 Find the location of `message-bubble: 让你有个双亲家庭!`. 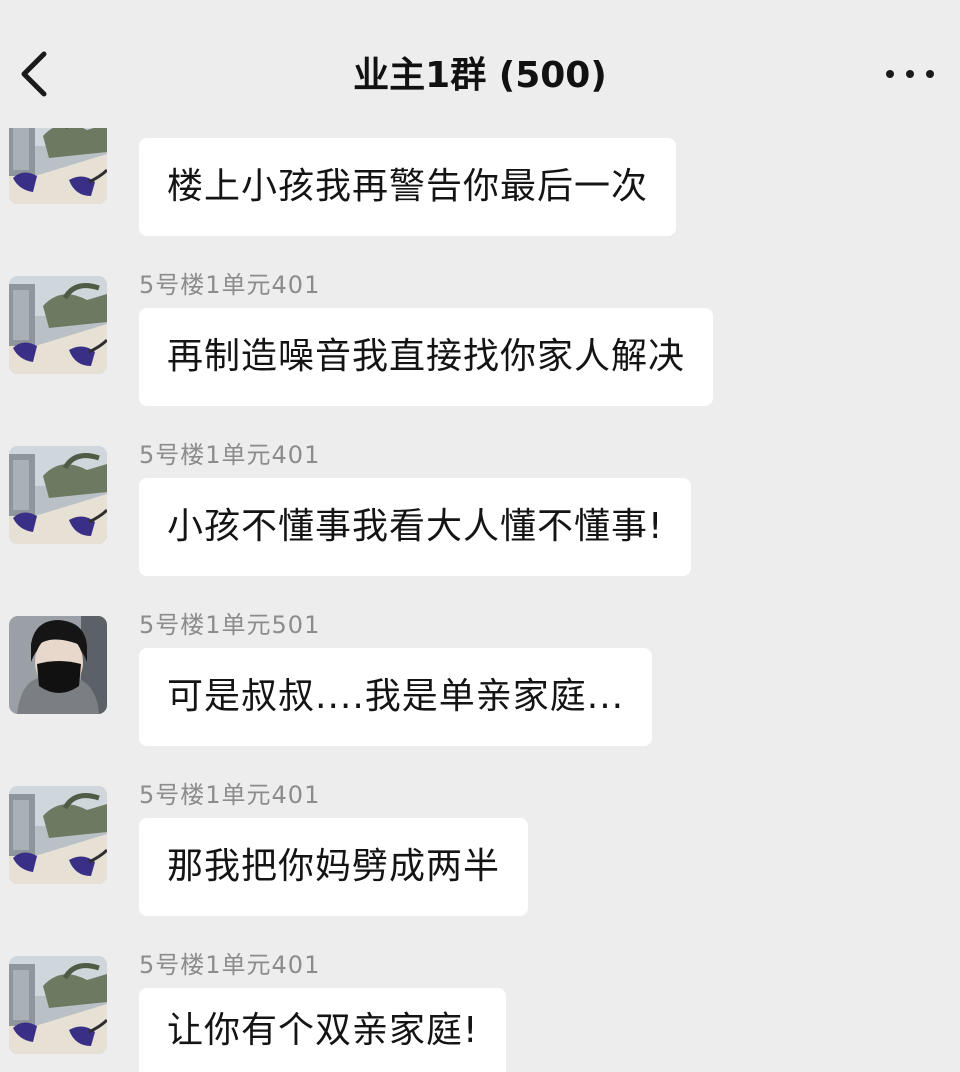

message-bubble: 让你有个双亲家庭! is located at coordinates (323, 1030).